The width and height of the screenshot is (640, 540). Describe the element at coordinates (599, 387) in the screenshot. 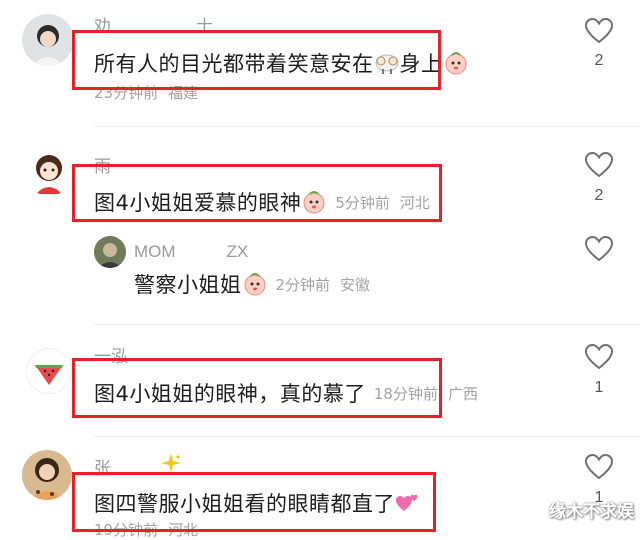

I see `like-count: 1` at that location.